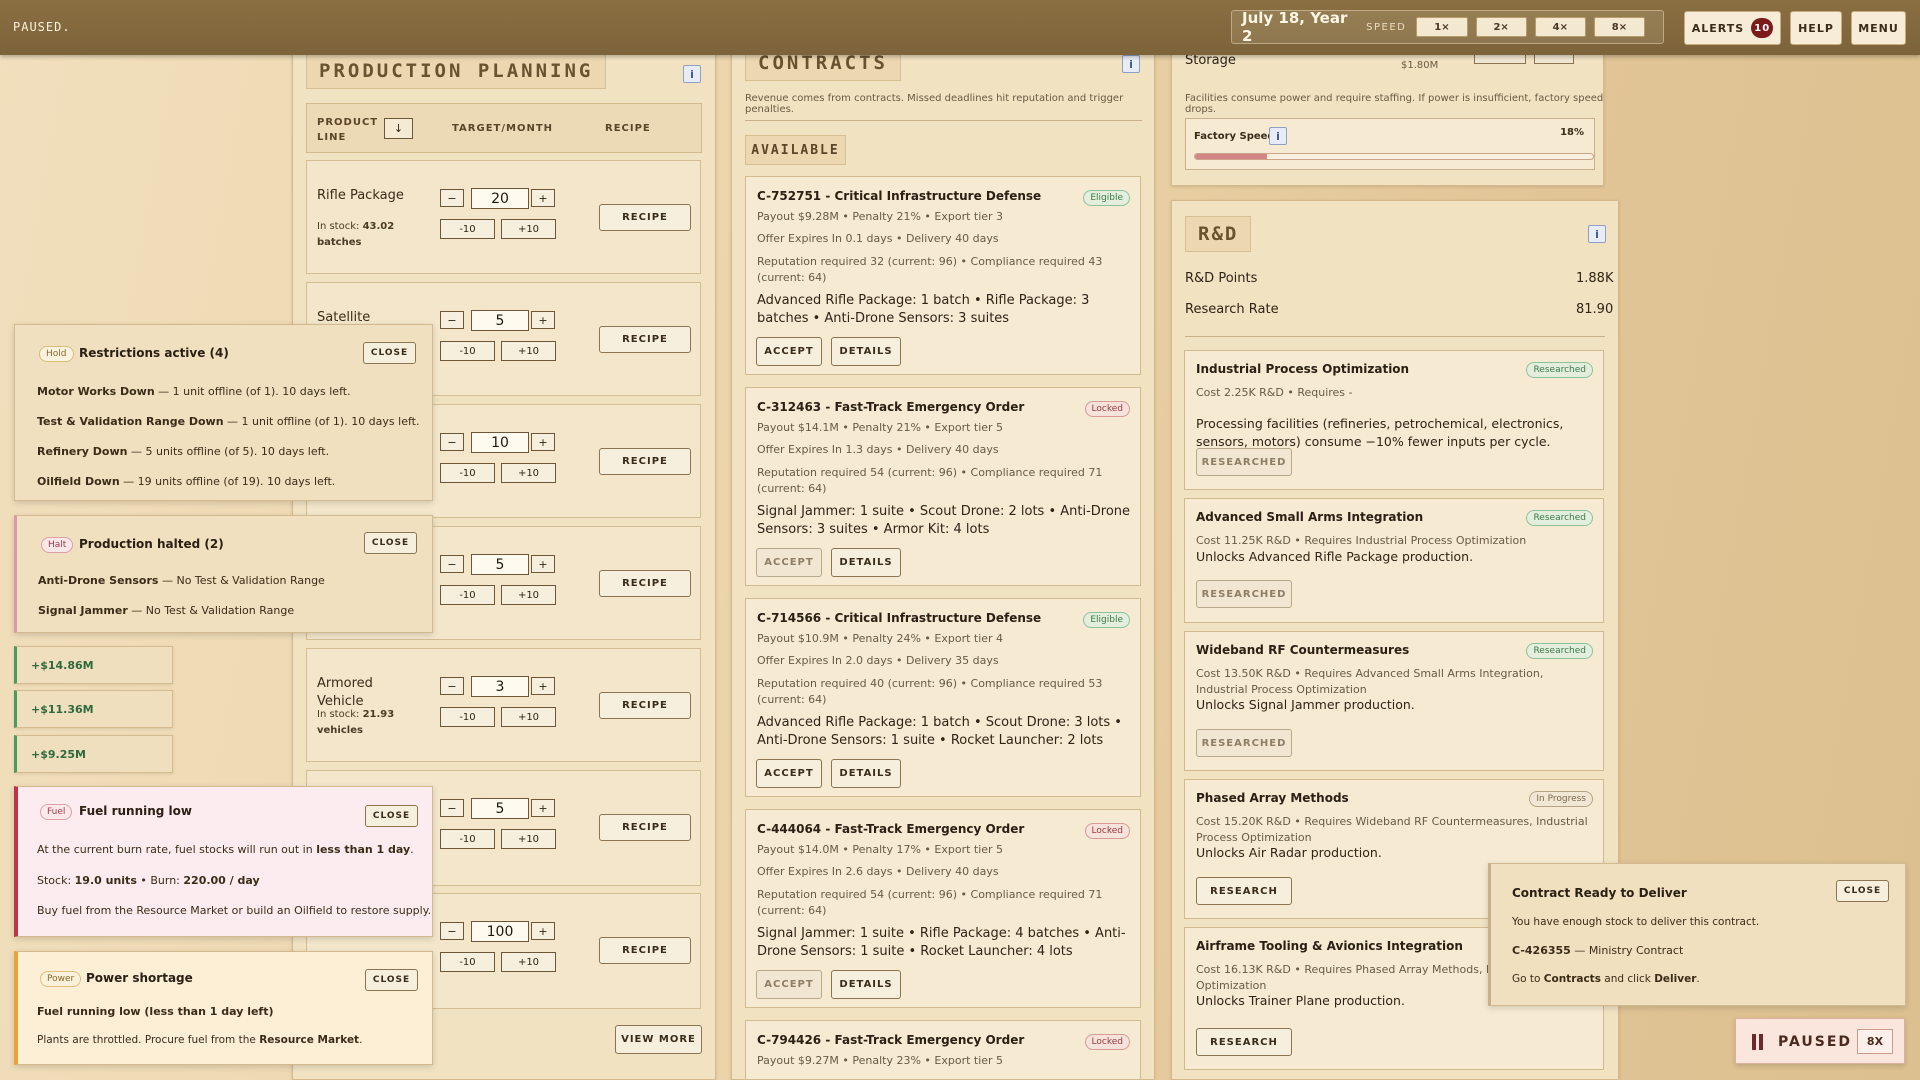  Describe the element at coordinates (692, 74) in the screenshot. I see `production-info-icon: i` at that location.